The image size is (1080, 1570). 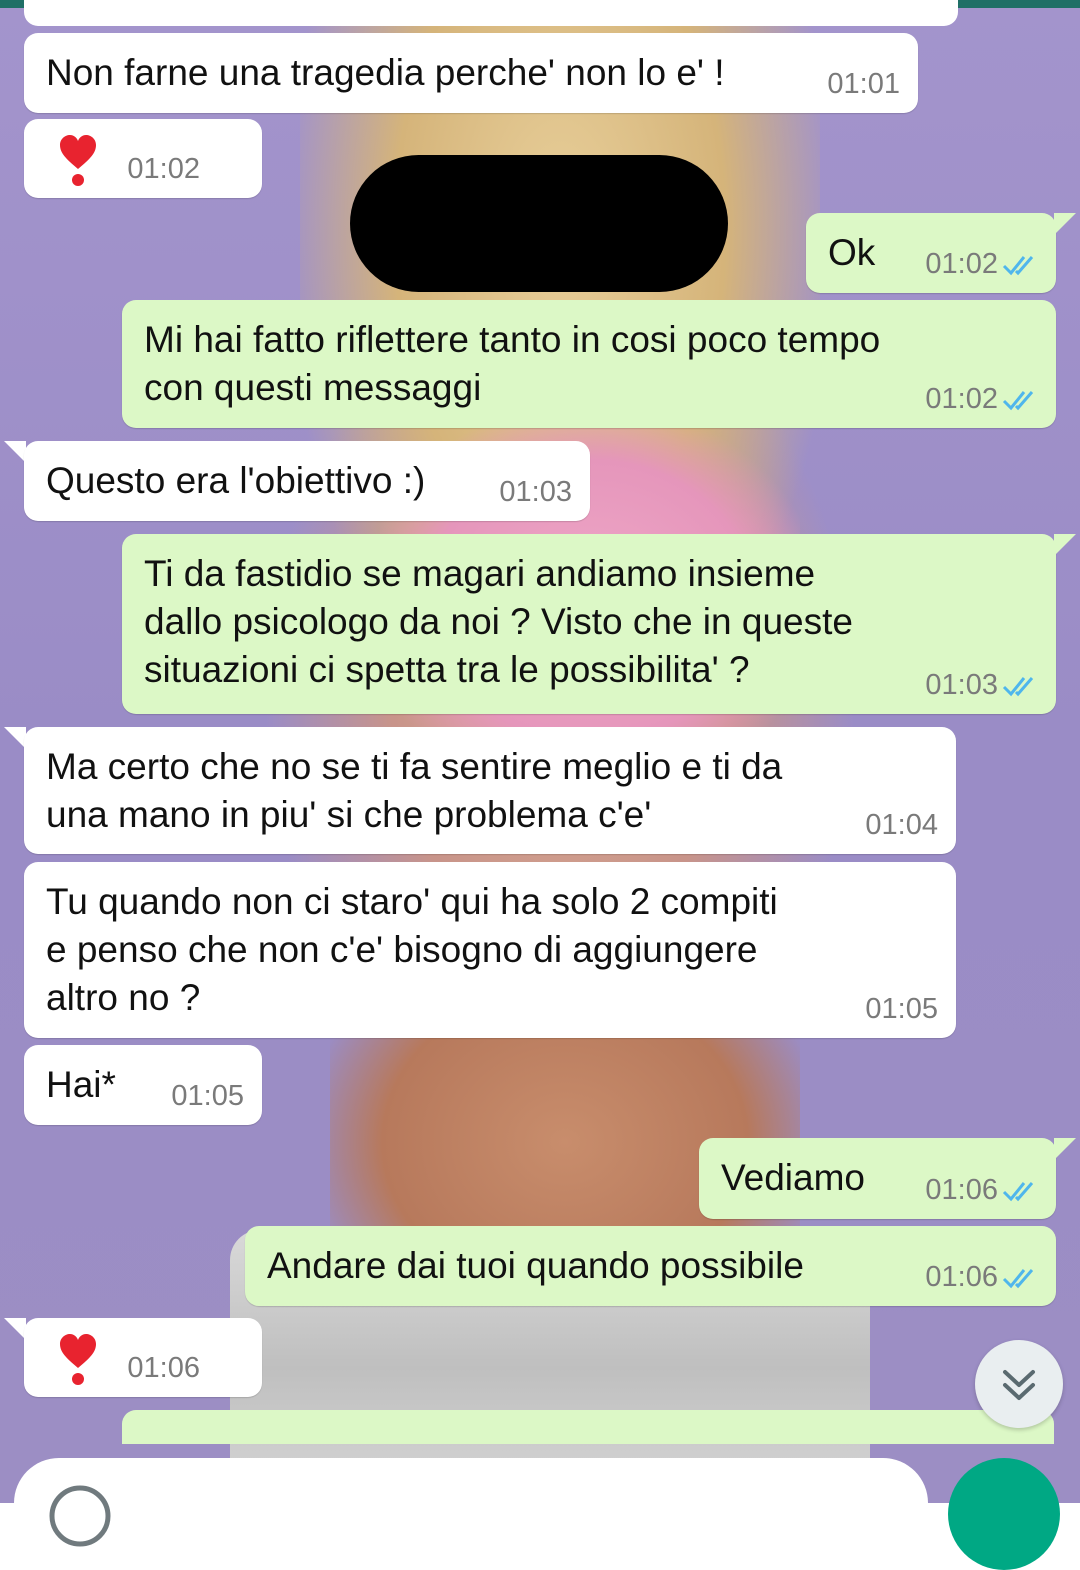 I want to click on message-outgoing: Vediamo 01:06, so click(x=877, y=1178).